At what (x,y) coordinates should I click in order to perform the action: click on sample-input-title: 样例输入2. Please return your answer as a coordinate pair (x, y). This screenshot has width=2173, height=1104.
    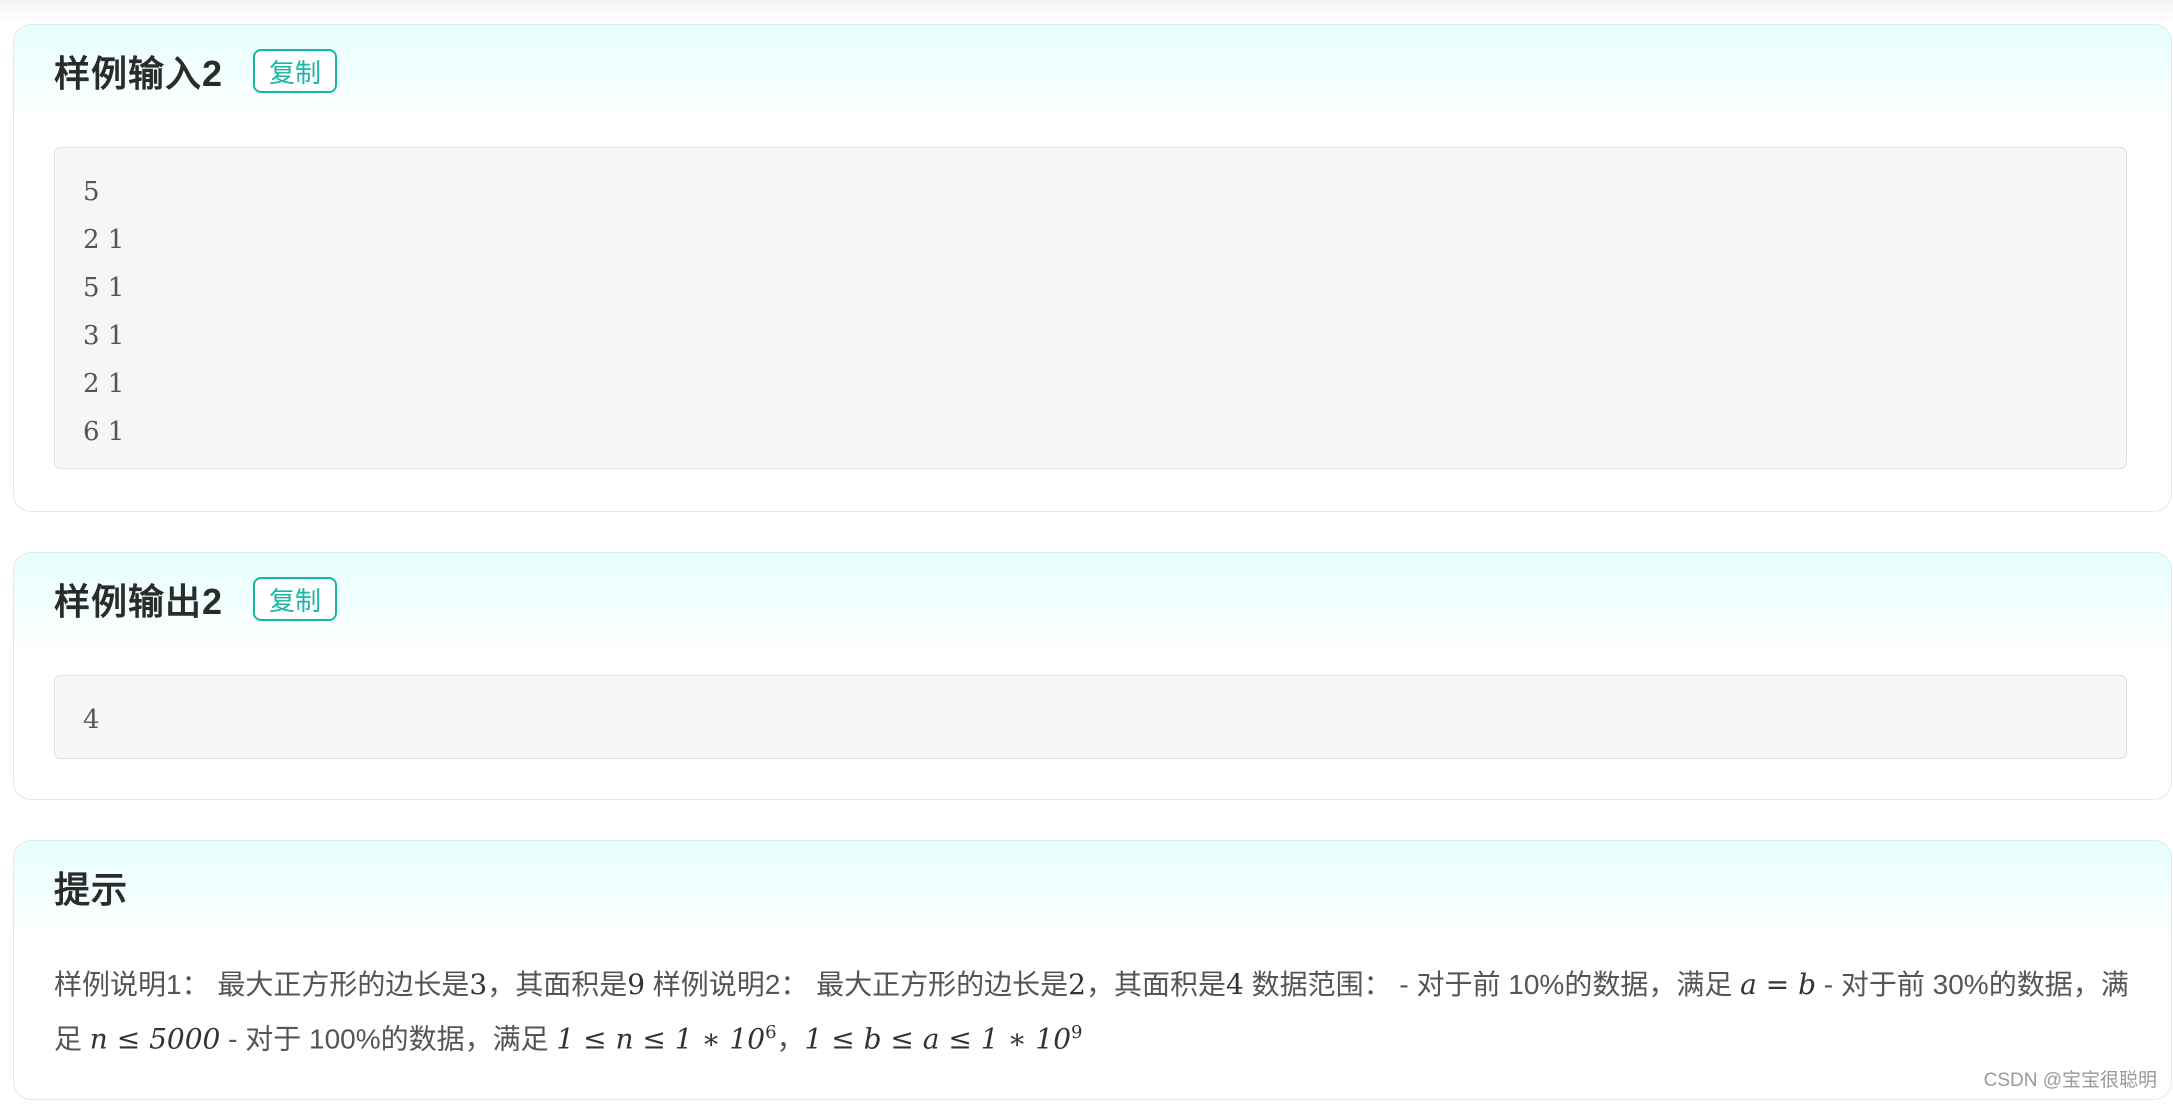
    Looking at the image, I should click on (139, 73).